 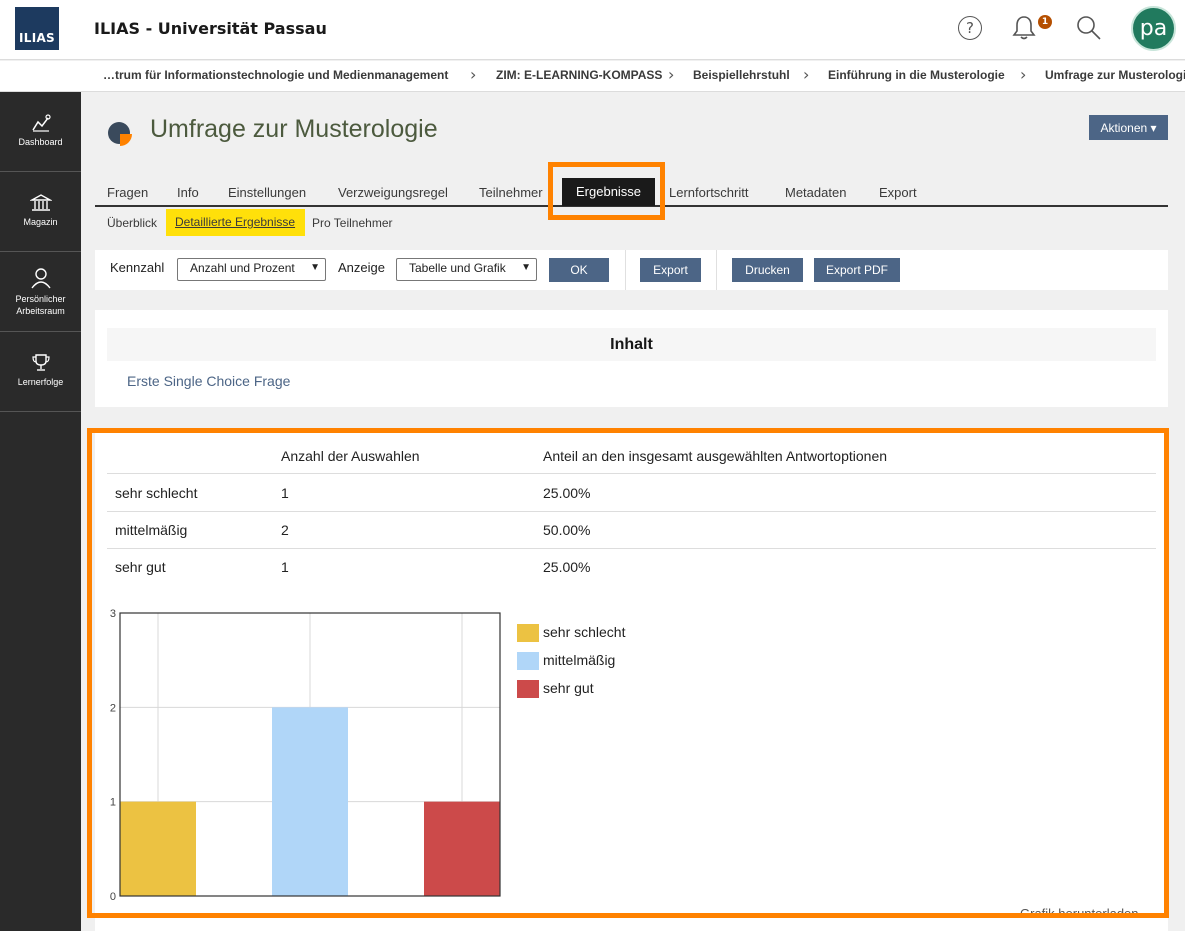 I want to click on sidebar-item-magazin: Magazin, so click(x=40, y=212).